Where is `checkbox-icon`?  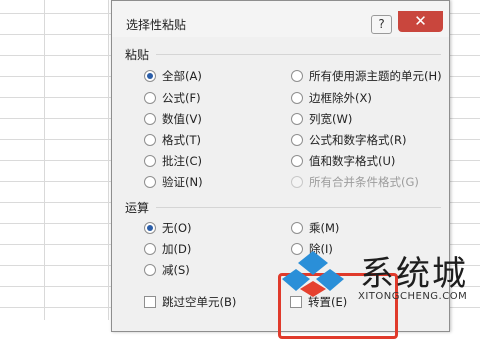
checkbox-icon is located at coordinates (150, 302).